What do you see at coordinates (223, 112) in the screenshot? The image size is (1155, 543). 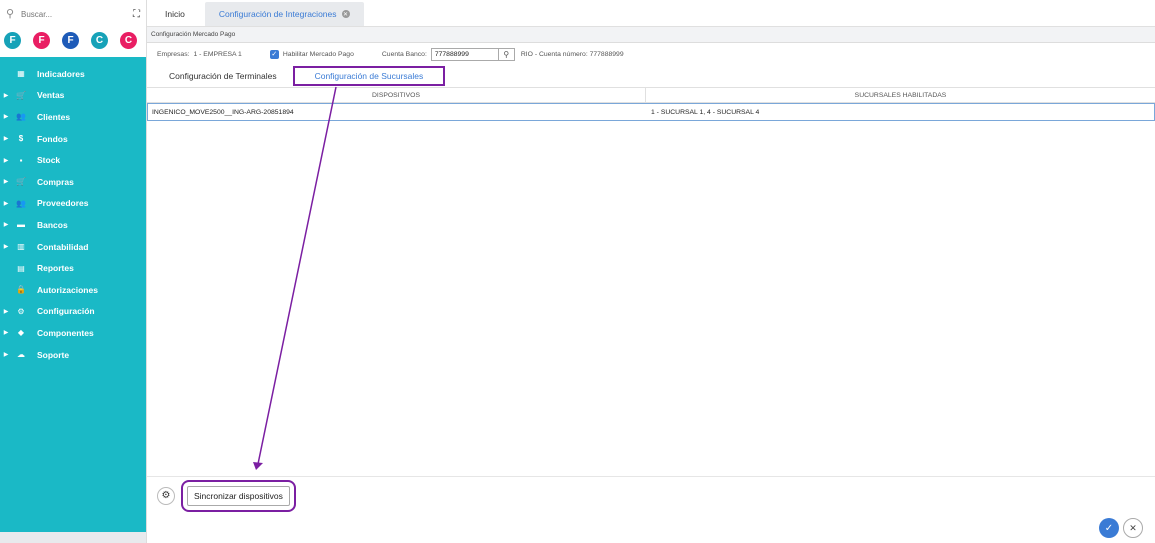 I see `cell-dispositivo: INGENICO_MOVE2500__ING-ARG-20851894` at bounding box center [223, 112].